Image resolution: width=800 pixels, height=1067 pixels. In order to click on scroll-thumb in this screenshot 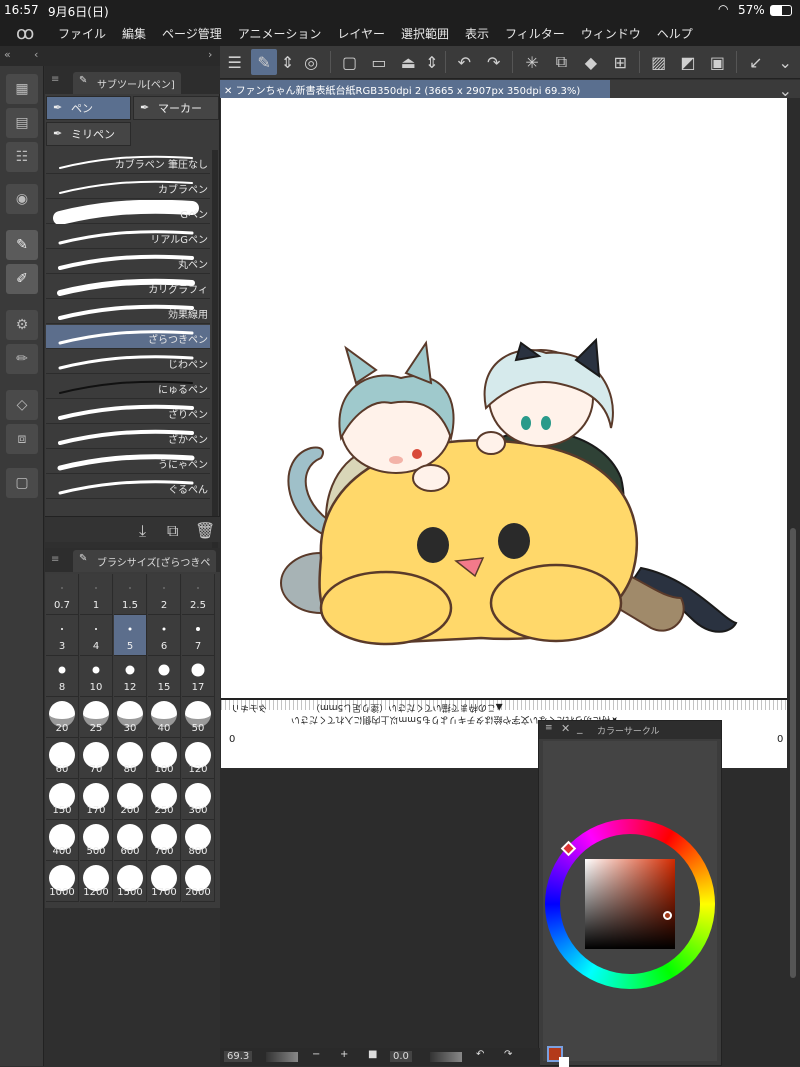, I will do `click(793, 753)`.